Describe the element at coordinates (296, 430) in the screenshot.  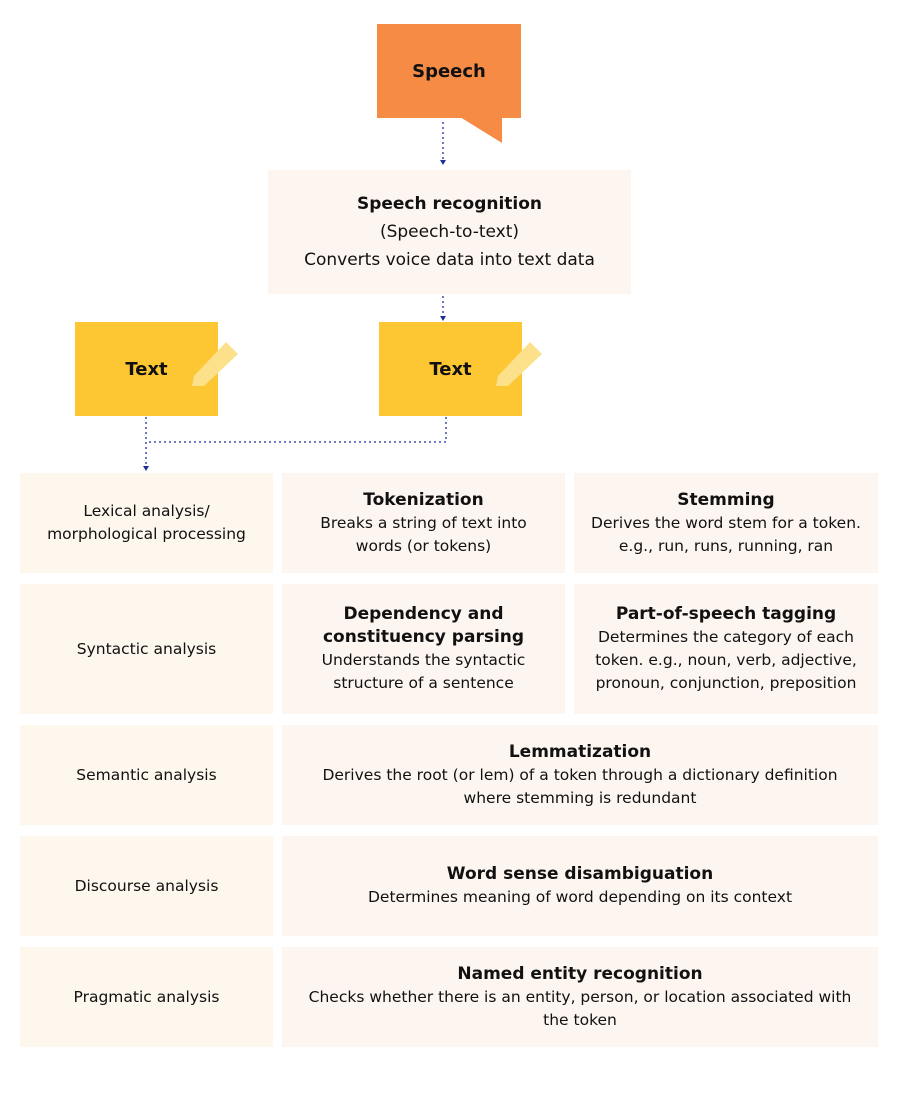
I see `connector-text-to-analysis` at that location.